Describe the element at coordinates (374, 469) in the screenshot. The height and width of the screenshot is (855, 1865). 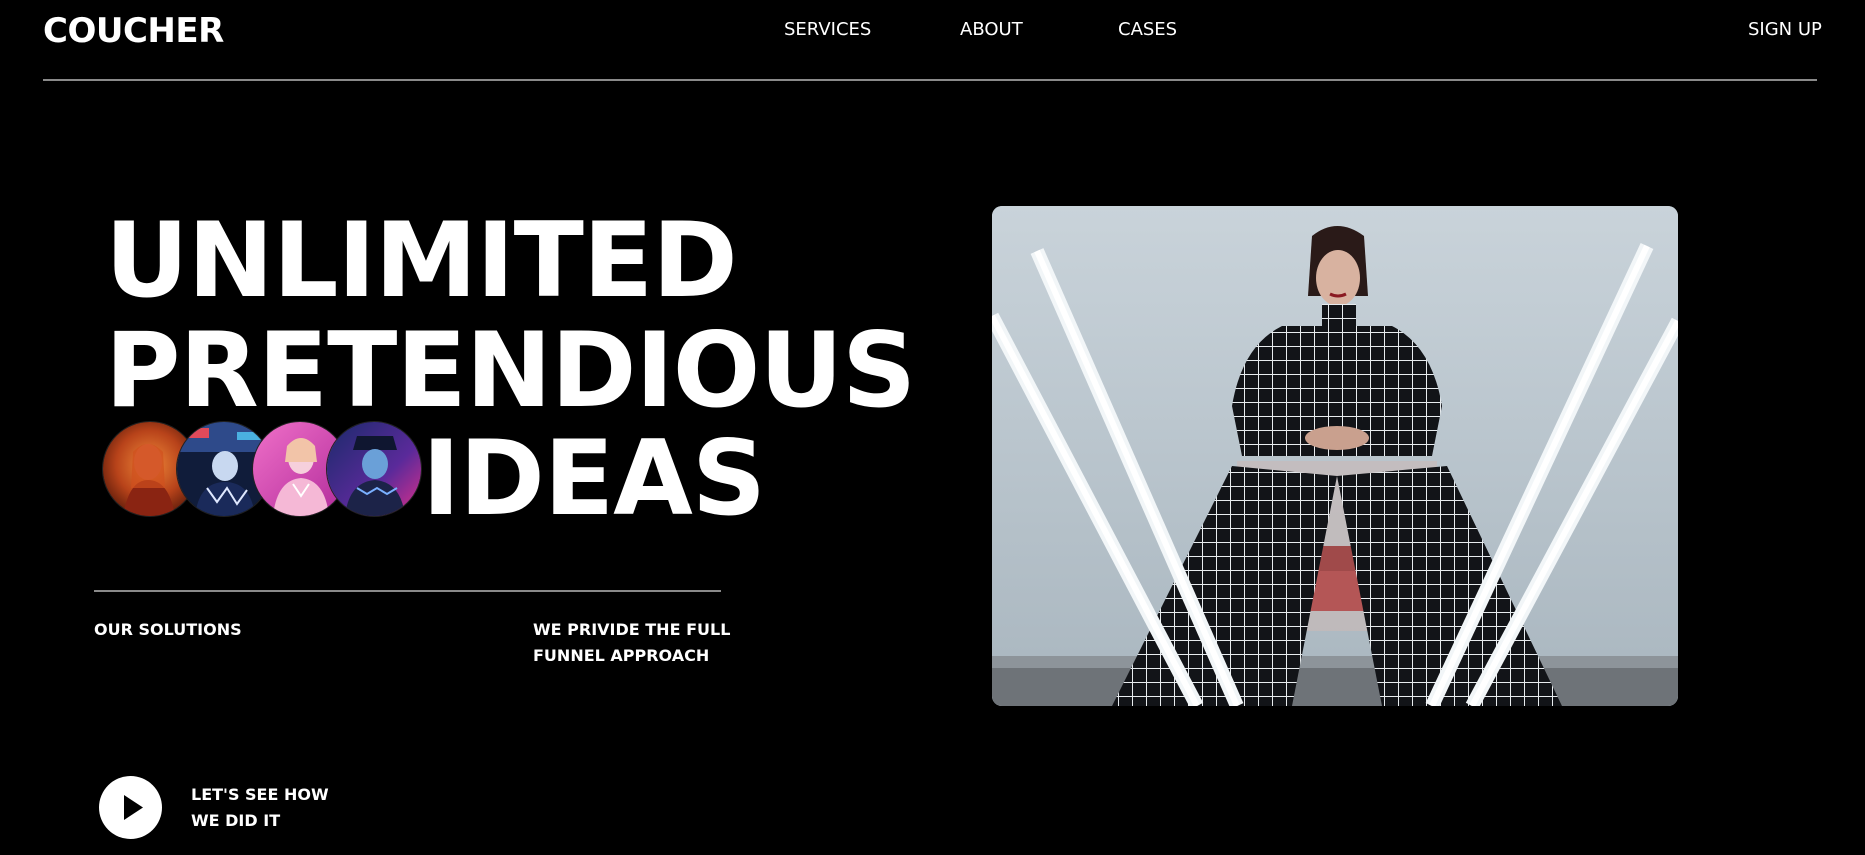
I see `avatar` at that location.